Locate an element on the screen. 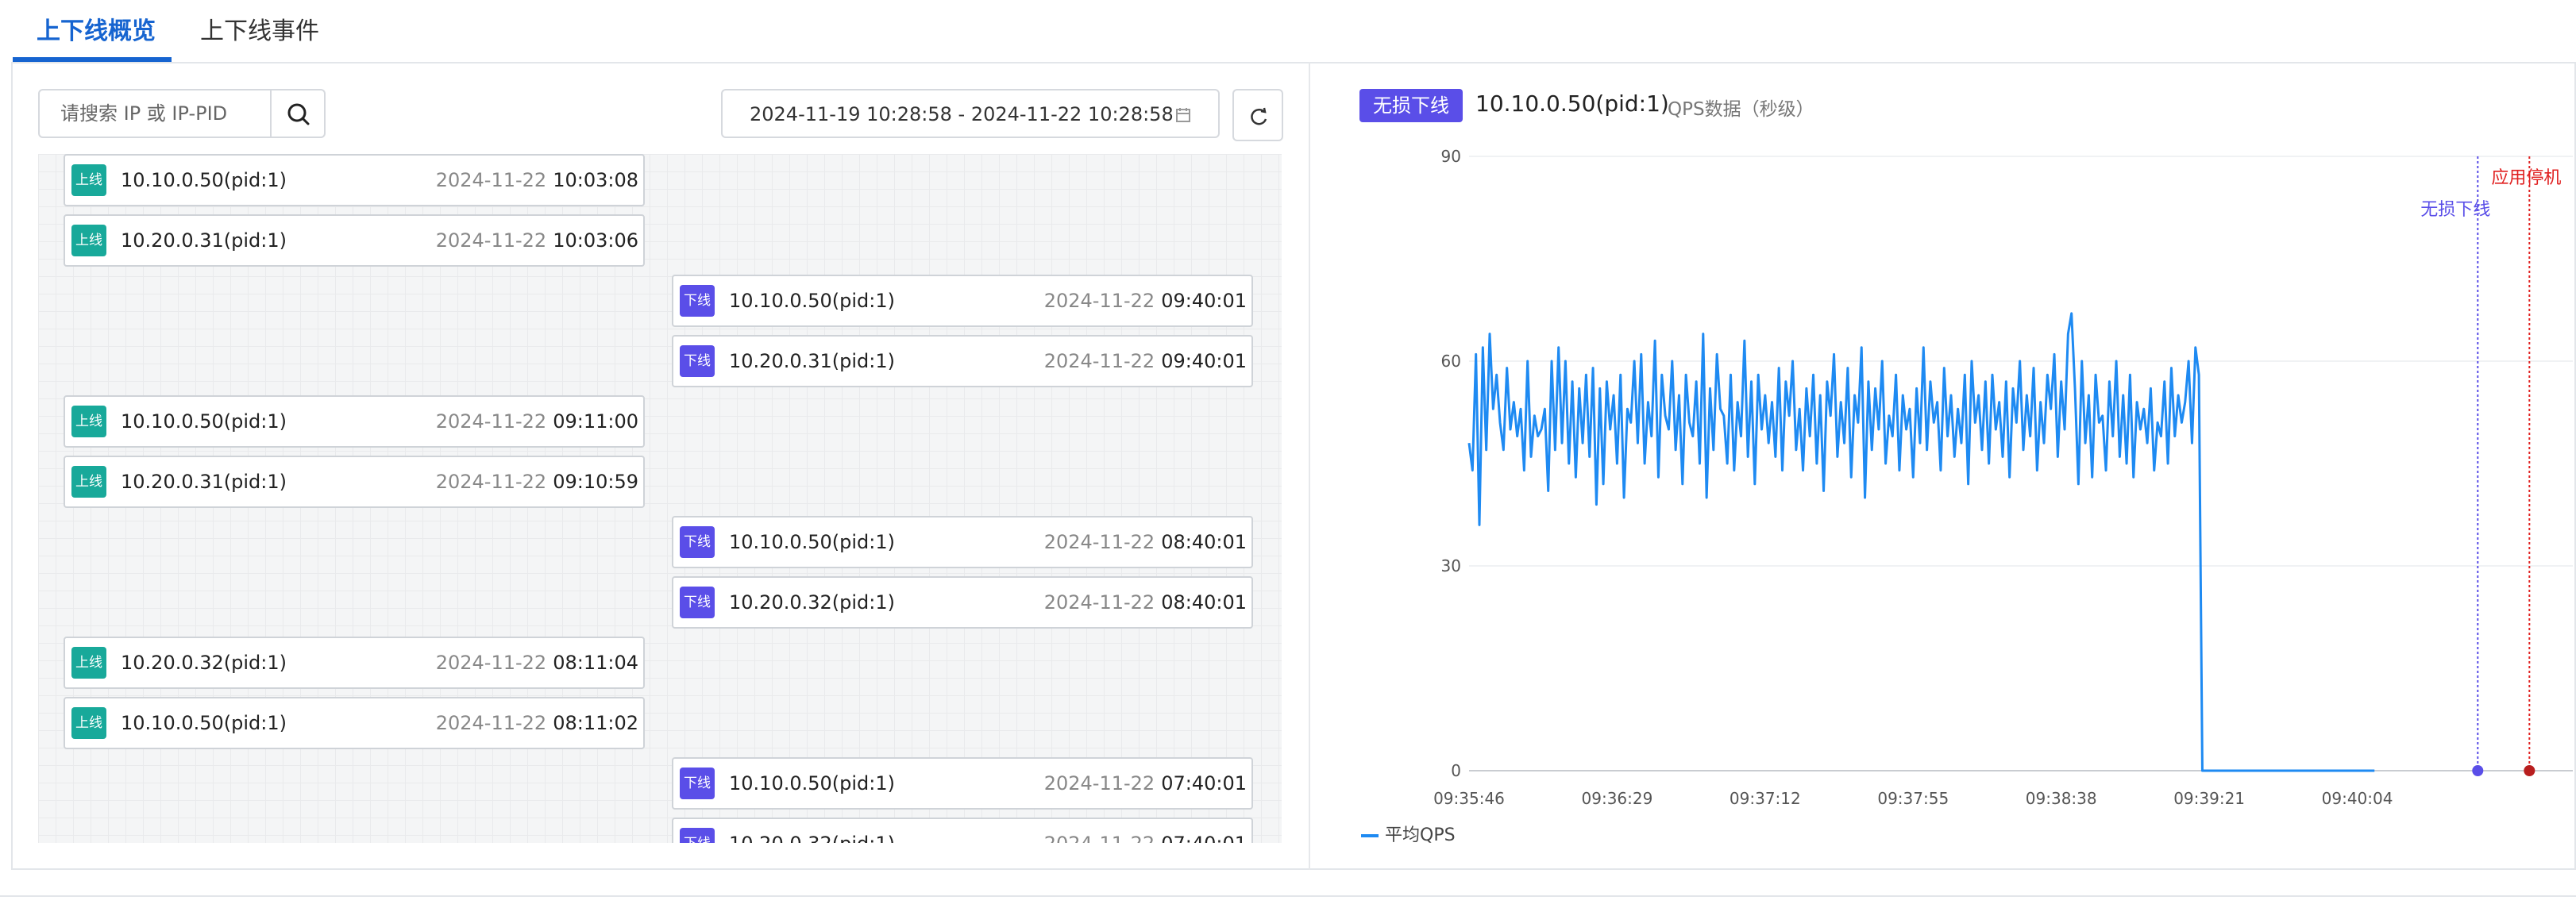  chart-legend: 平均QPS is located at coordinates (1408, 833).